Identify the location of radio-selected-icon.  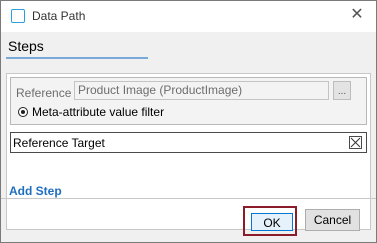
(23, 112).